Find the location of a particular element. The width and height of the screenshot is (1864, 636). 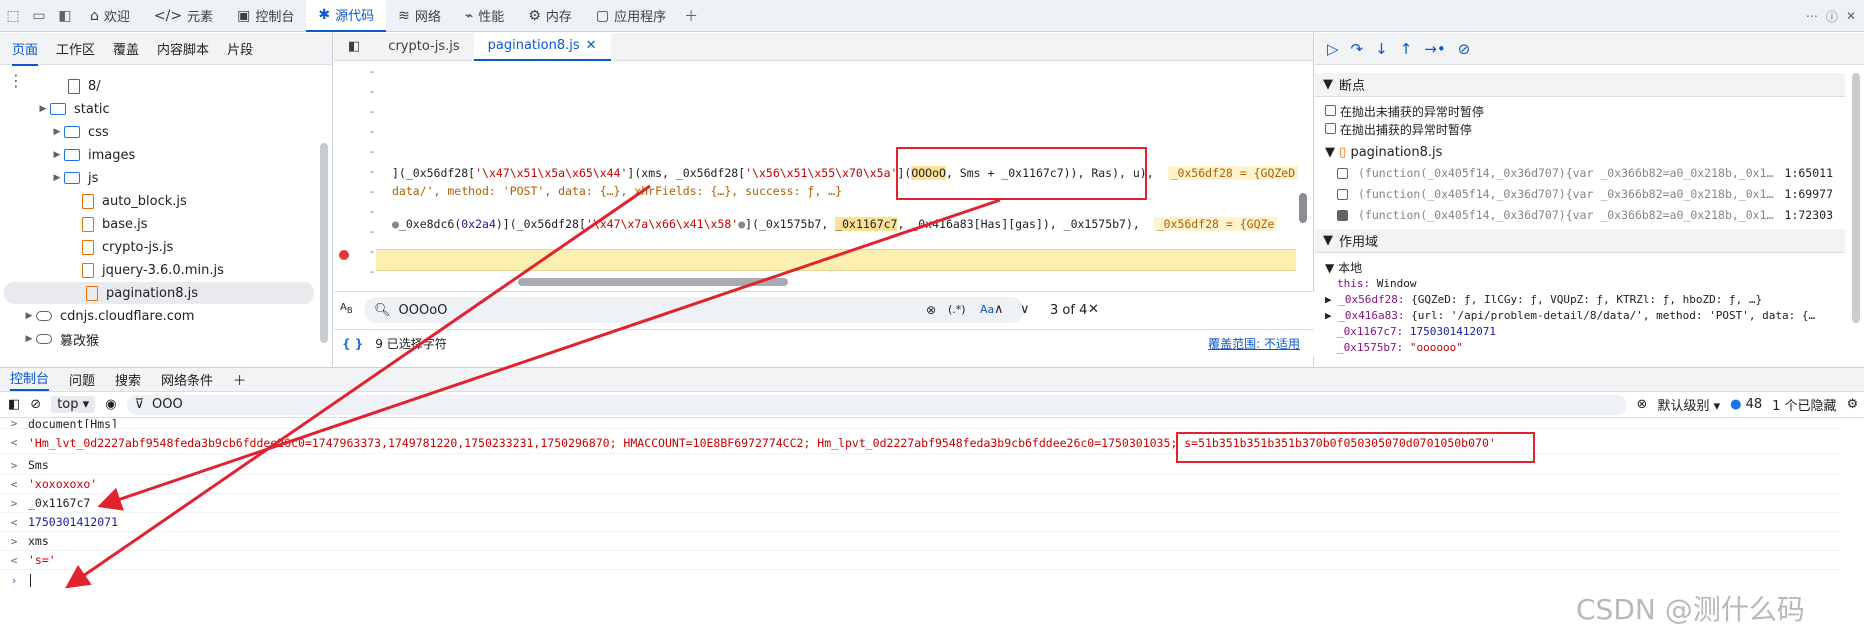

context-selector: top ▾ is located at coordinates (73, 404).